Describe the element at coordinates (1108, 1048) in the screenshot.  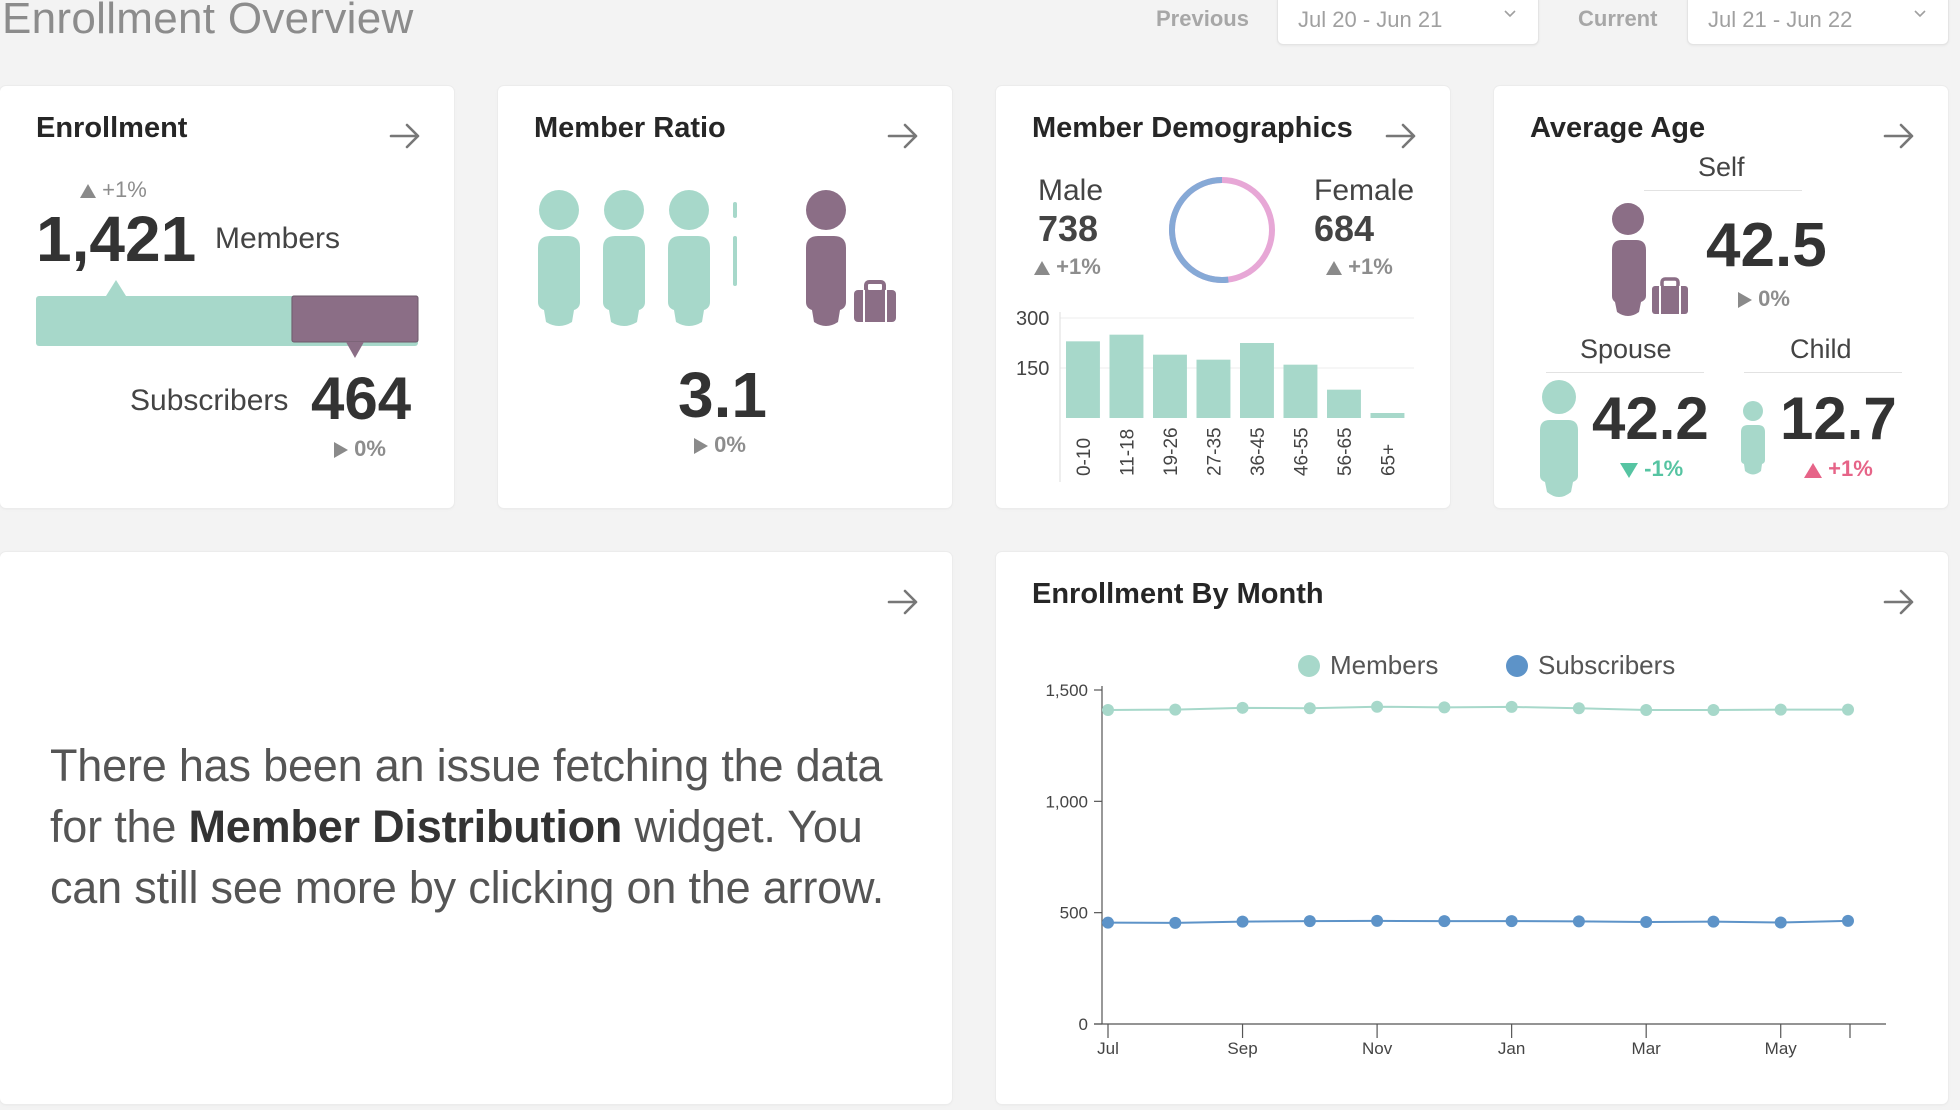
I see `x-tick-label: Jul` at that location.